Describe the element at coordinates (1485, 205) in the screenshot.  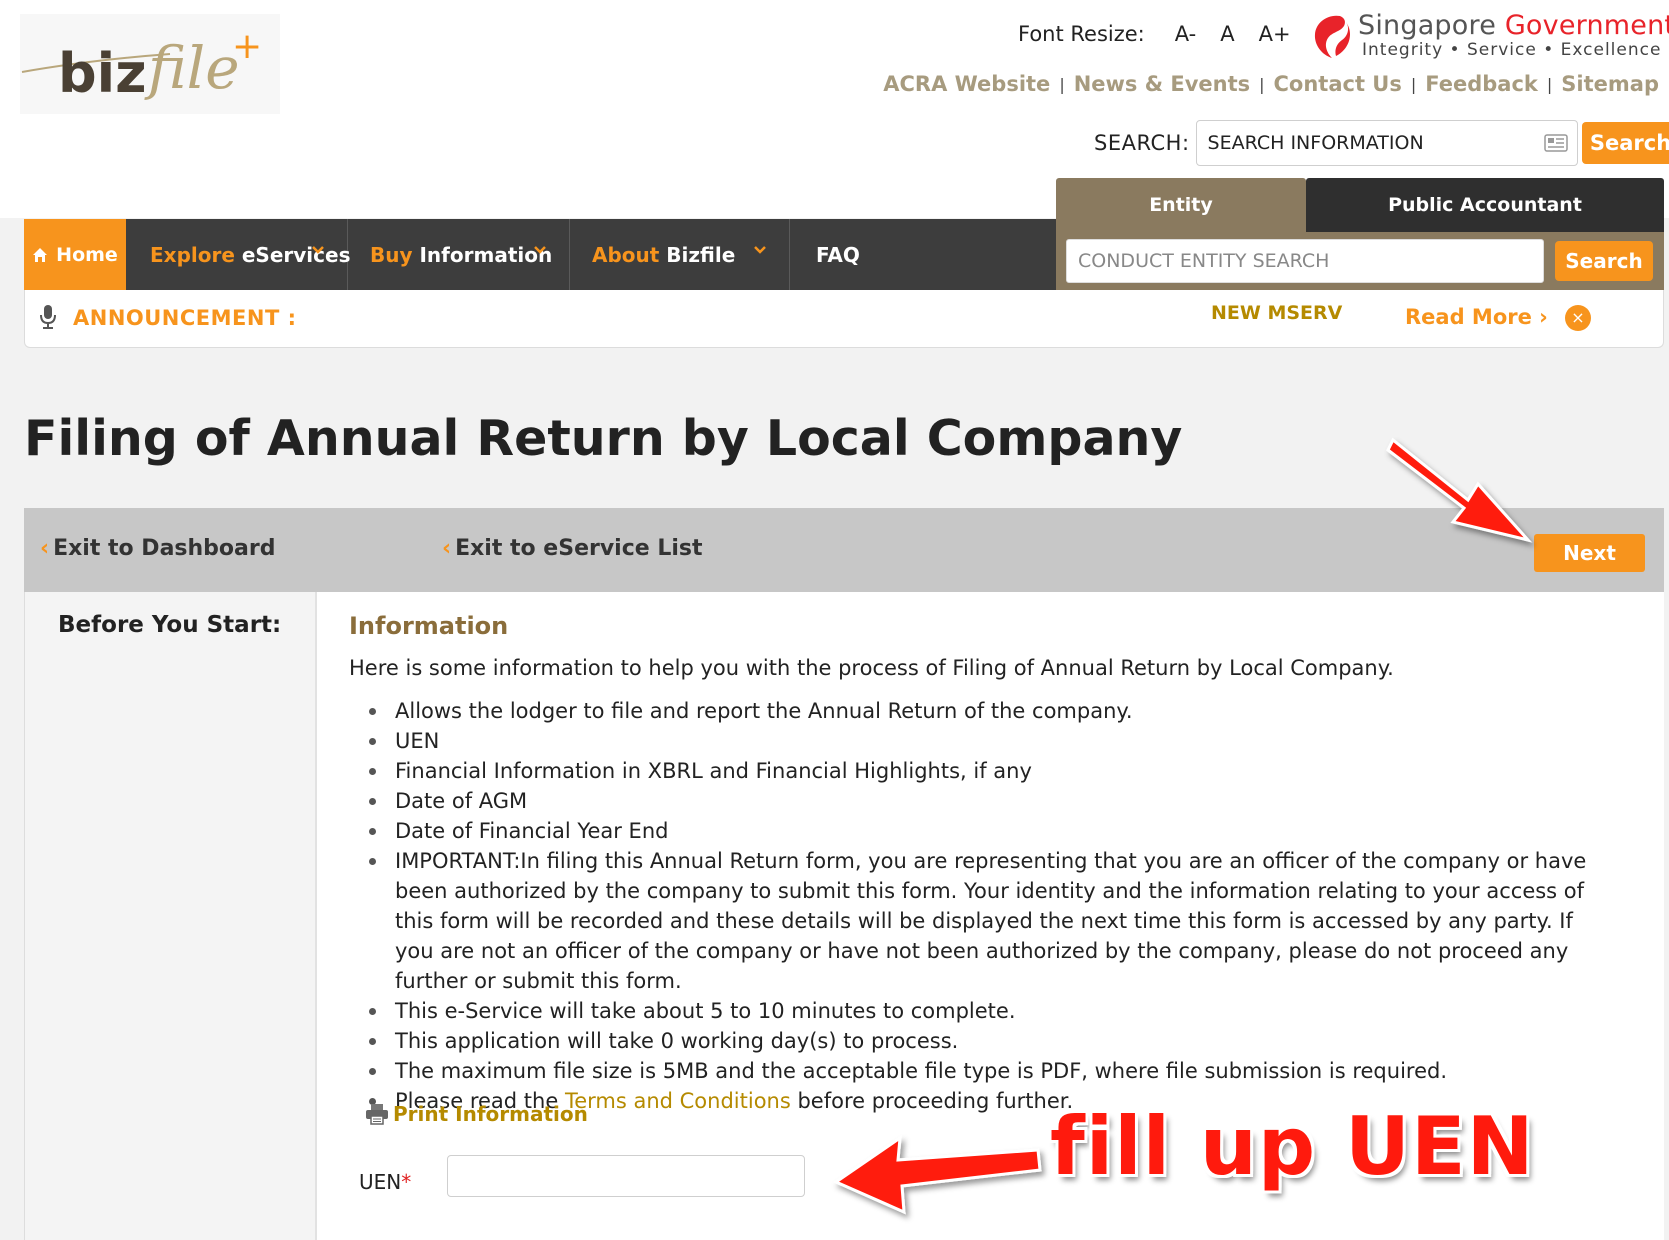
I see `tab-public-accountant: Public Accountant` at that location.